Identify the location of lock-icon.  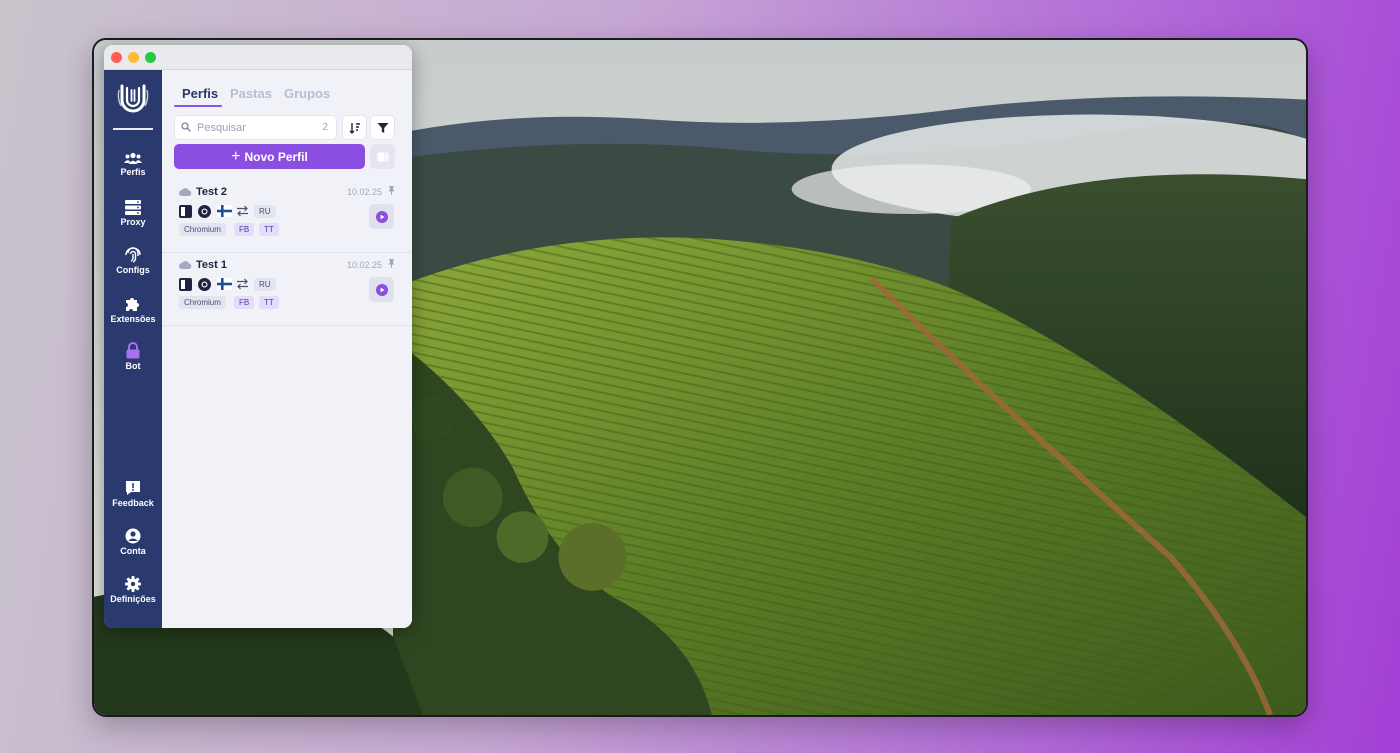
(133, 350).